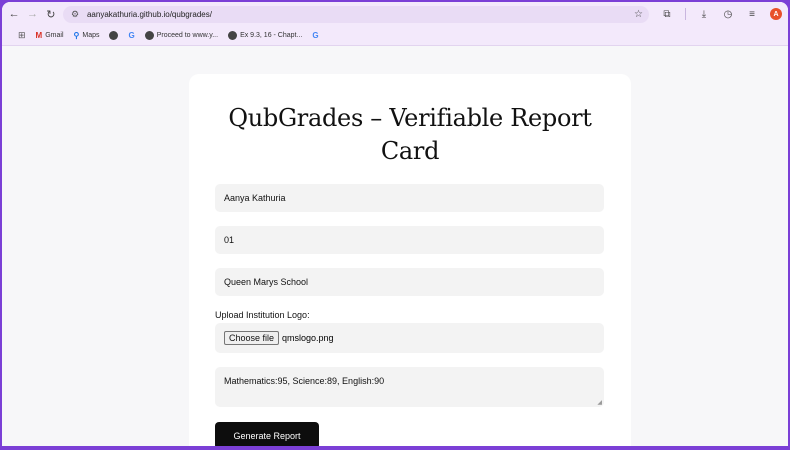 Image resolution: width=790 pixels, height=450 pixels. I want to click on bookmark-label: Maps, so click(91, 35).